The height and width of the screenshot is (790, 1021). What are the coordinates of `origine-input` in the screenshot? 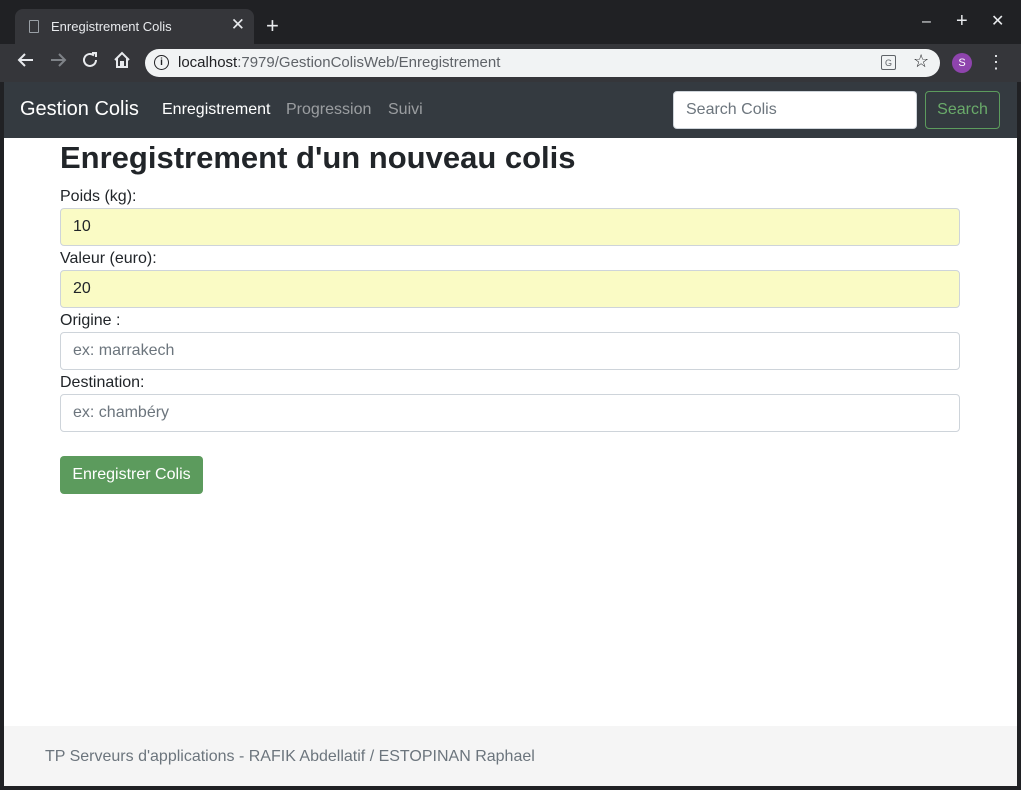 It's located at (510, 351).